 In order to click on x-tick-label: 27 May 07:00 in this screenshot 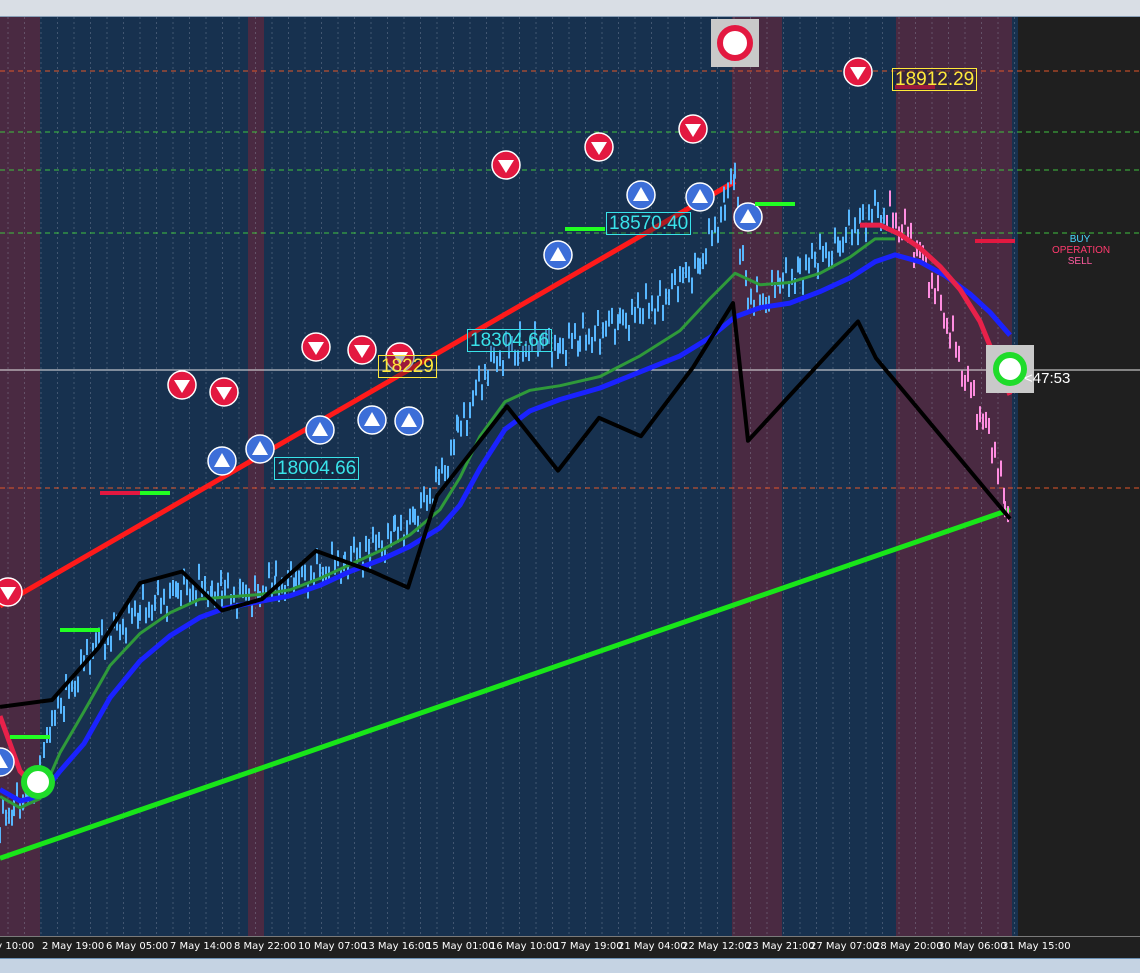, I will do `click(844, 946)`.